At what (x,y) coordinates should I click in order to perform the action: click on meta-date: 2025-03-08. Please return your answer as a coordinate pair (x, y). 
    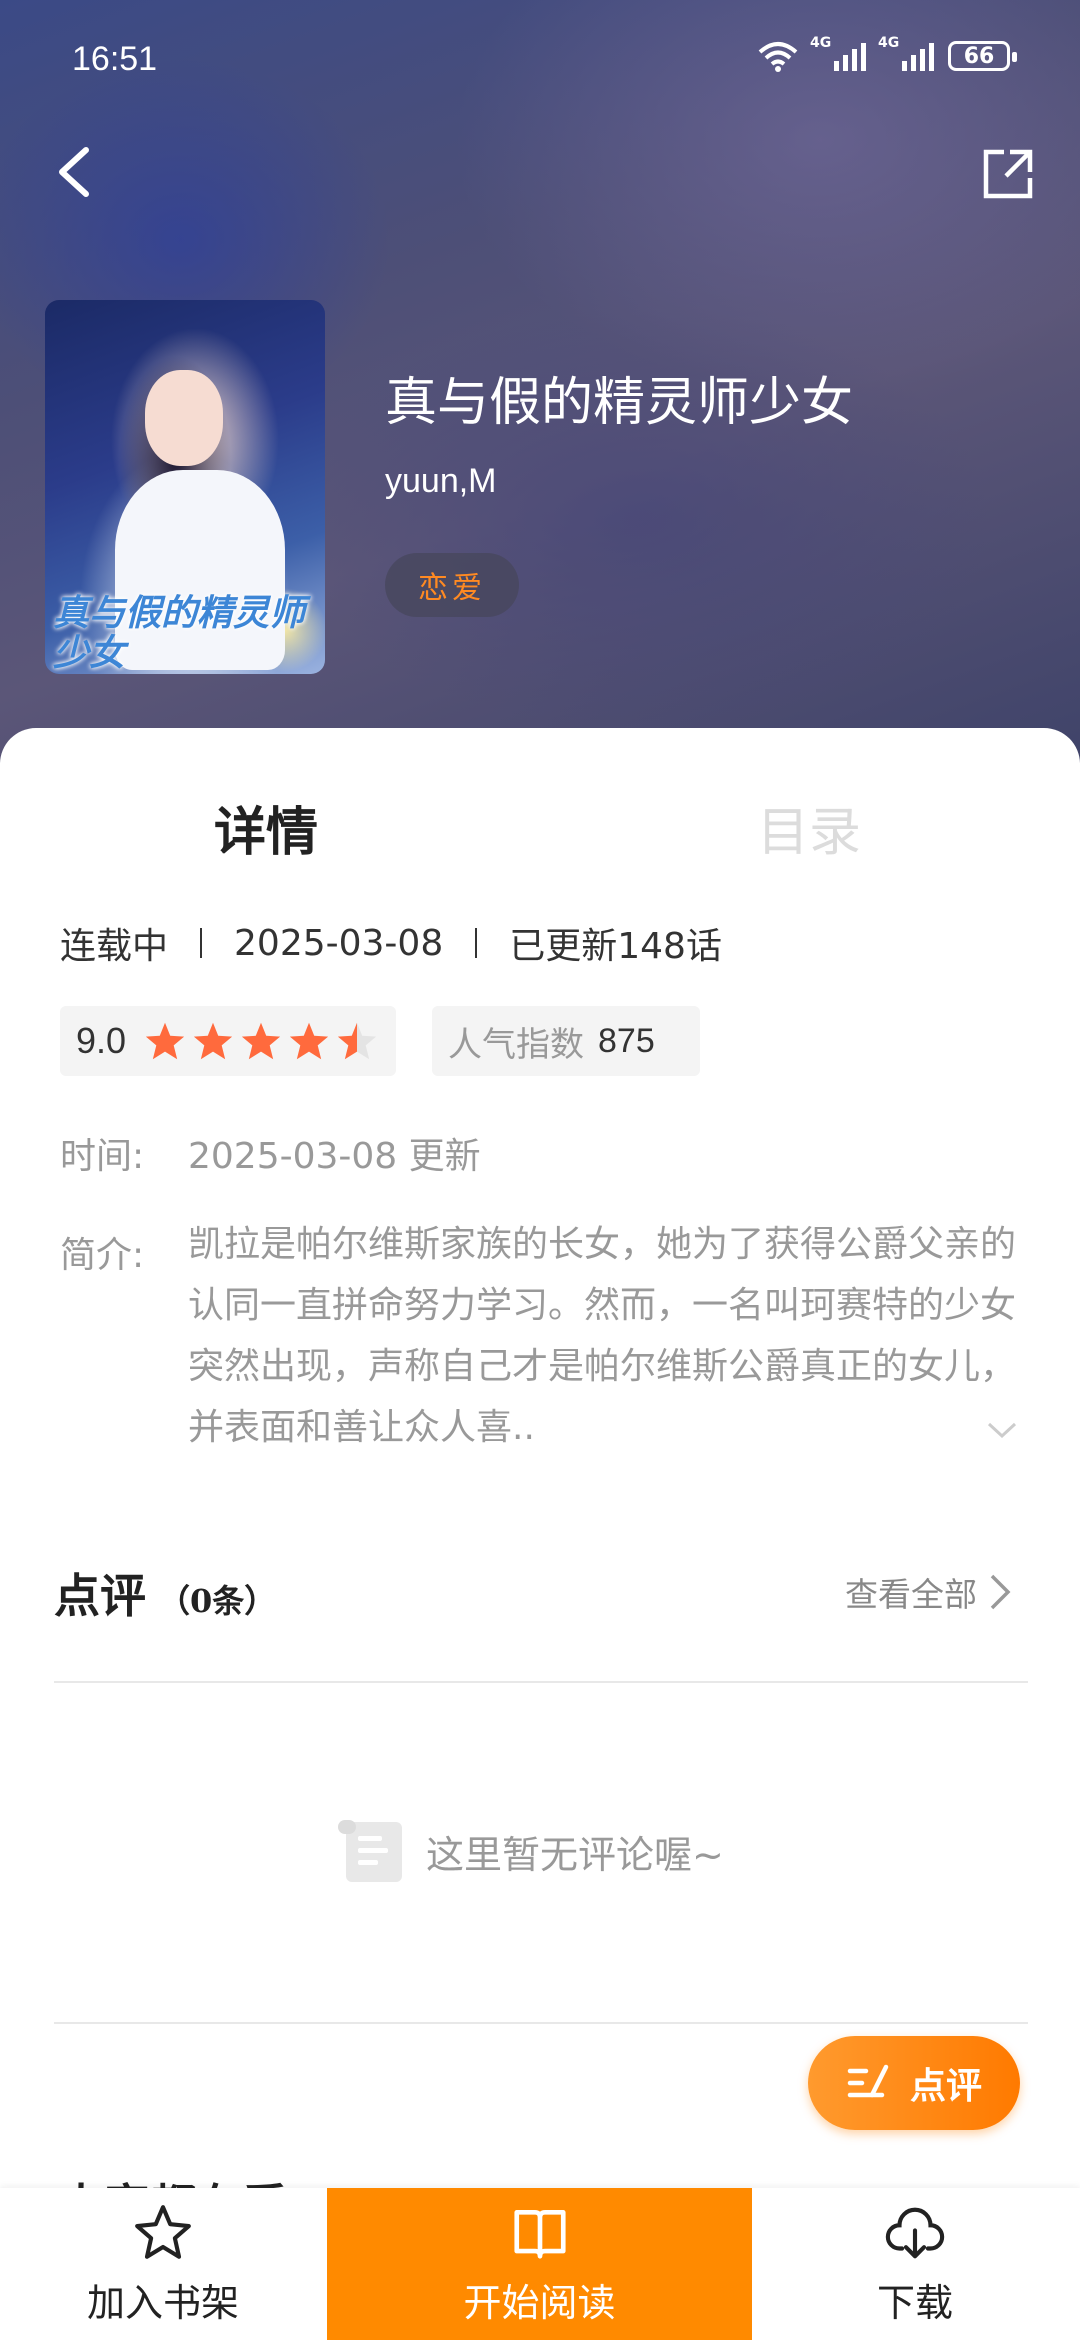
    Looking at the image, I should click on (339, 943).